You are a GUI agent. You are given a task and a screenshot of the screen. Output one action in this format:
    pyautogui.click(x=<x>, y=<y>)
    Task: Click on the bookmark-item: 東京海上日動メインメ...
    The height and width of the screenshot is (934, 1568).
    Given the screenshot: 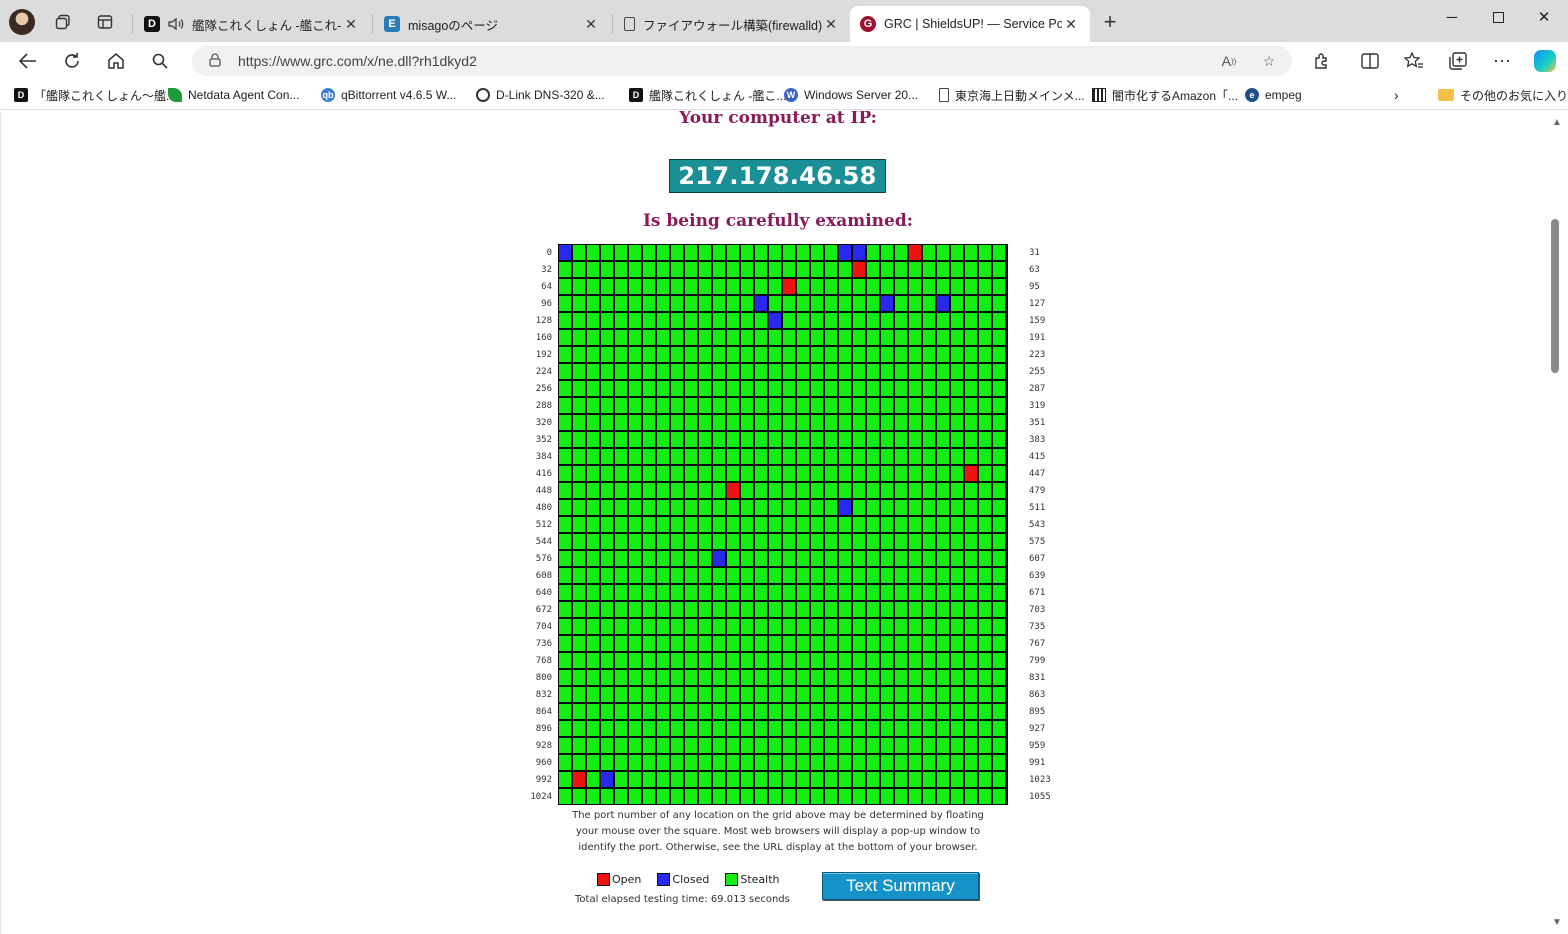 What is the action you would take?
    pyautogui.click(x=1012, y=95)
    